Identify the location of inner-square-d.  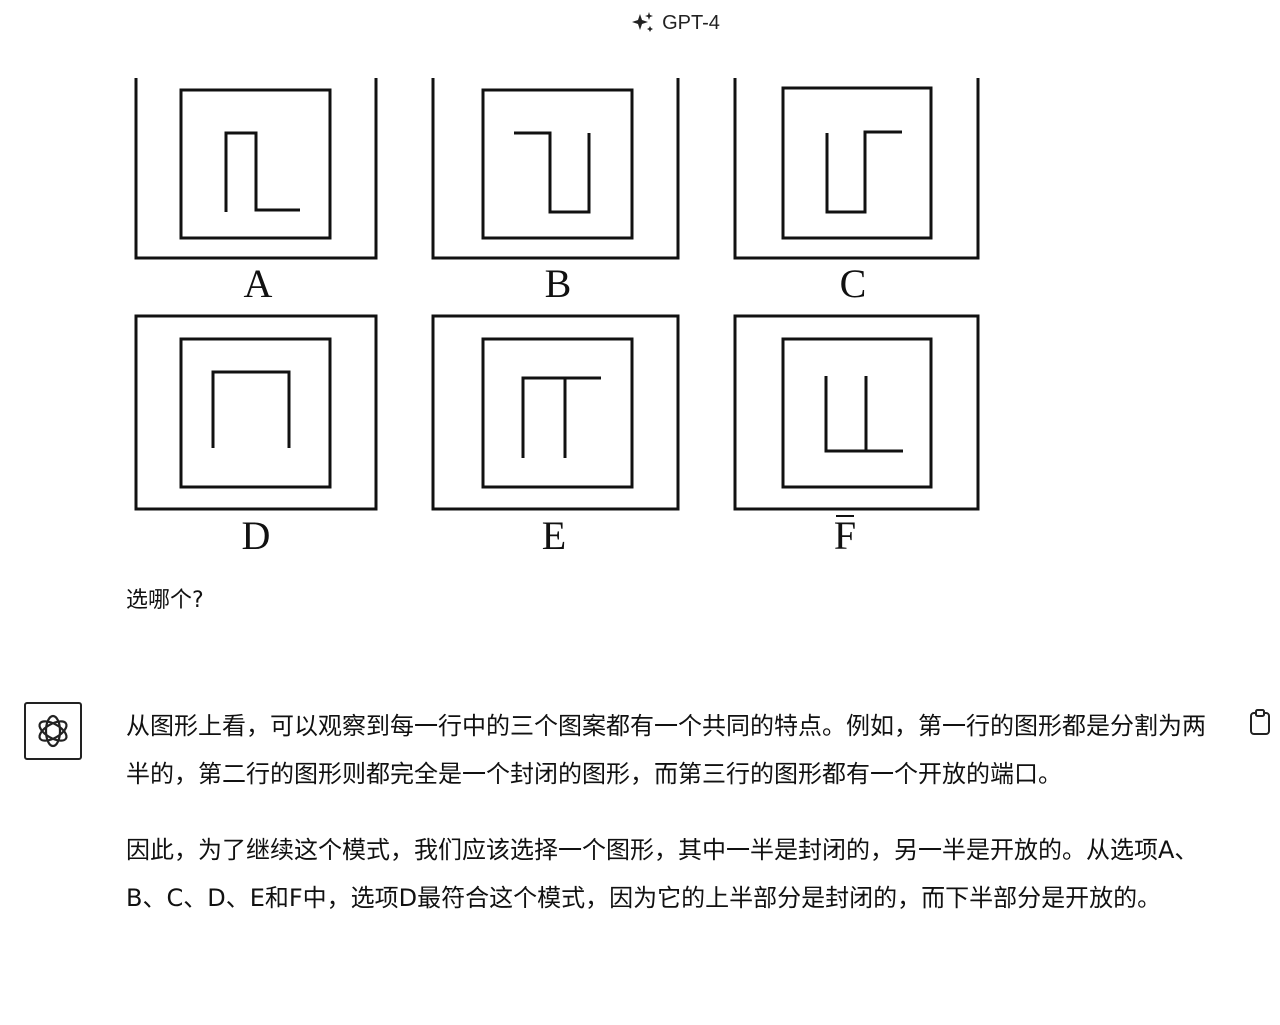
(255, 413).